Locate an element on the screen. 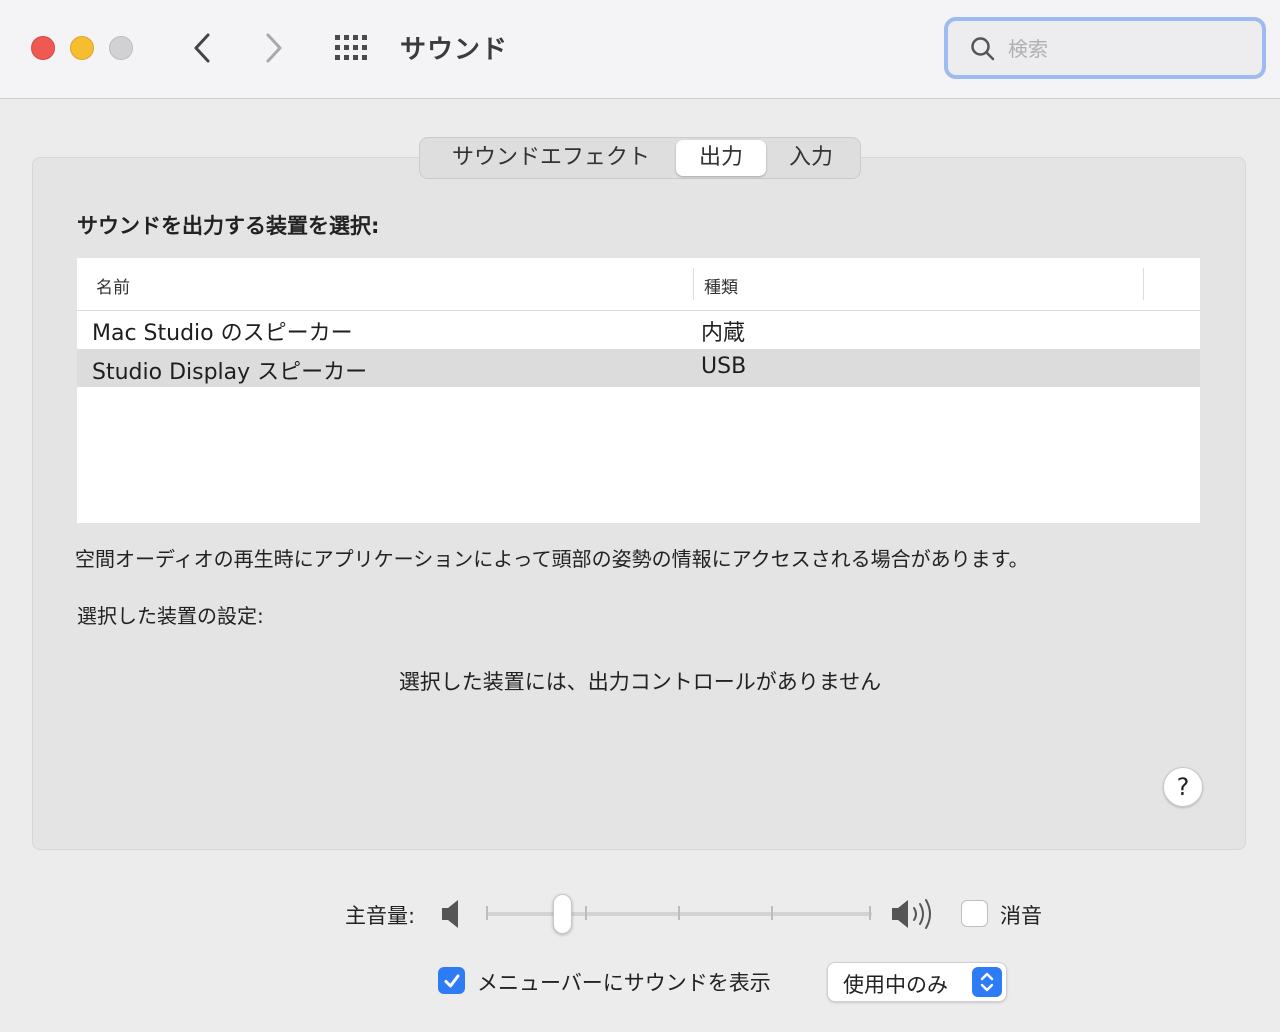 The width and height of the screenshot is (1280, 1032). chevron-left-icon is located at coordinates (202, 48).